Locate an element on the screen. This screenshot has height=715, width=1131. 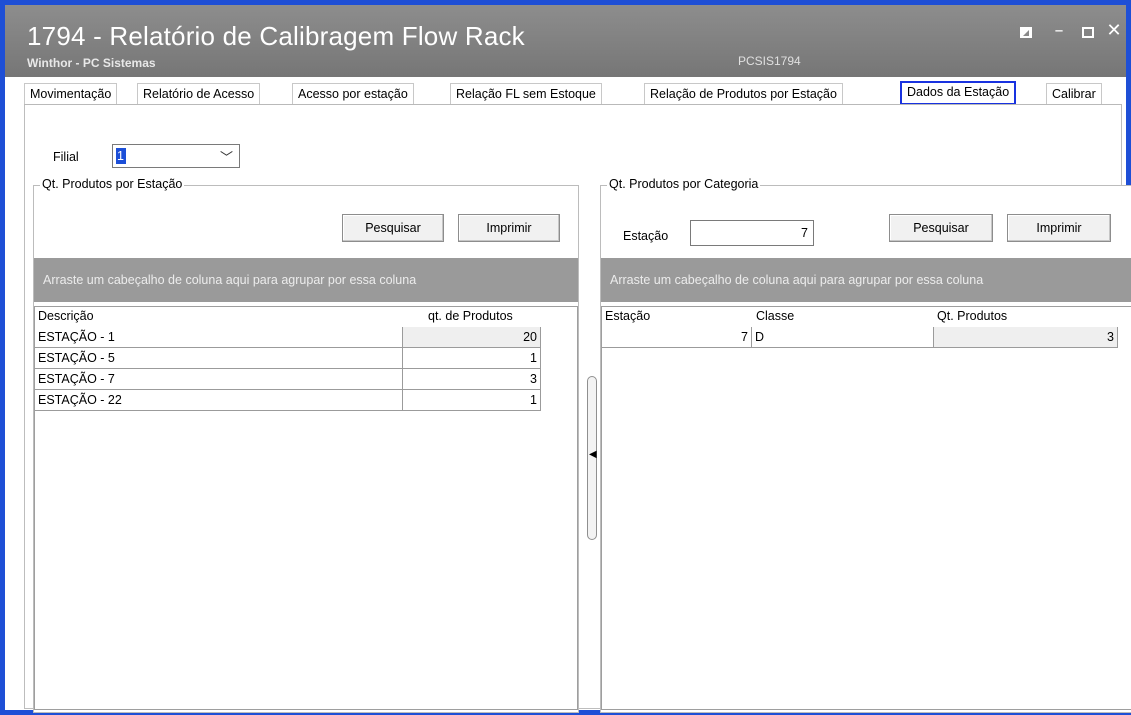
grid-header: Estação Classe Qt. Produtos is located at coordinates (866, 317).